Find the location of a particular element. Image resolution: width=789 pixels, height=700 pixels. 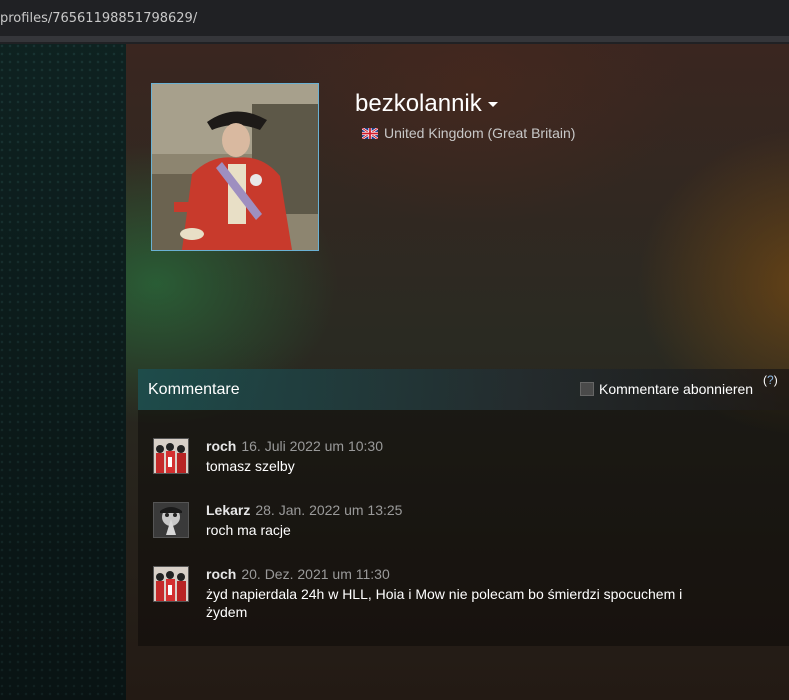

comment-author: roch 16. Juli 2022 um 10:30 is located at coordinates (294, 446).